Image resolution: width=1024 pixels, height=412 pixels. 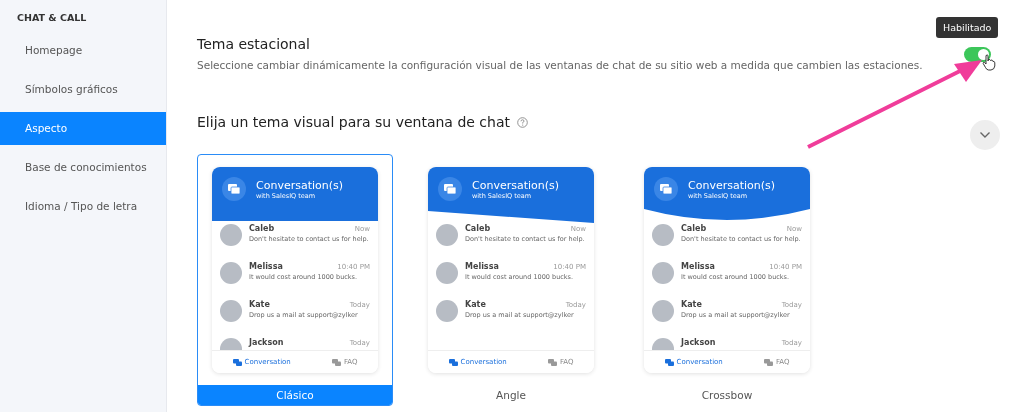 What do you see at coordinates (83, 128) in the screenshot?
I see `sidebar-item: Aspecto` at bounding box center [83, 128].